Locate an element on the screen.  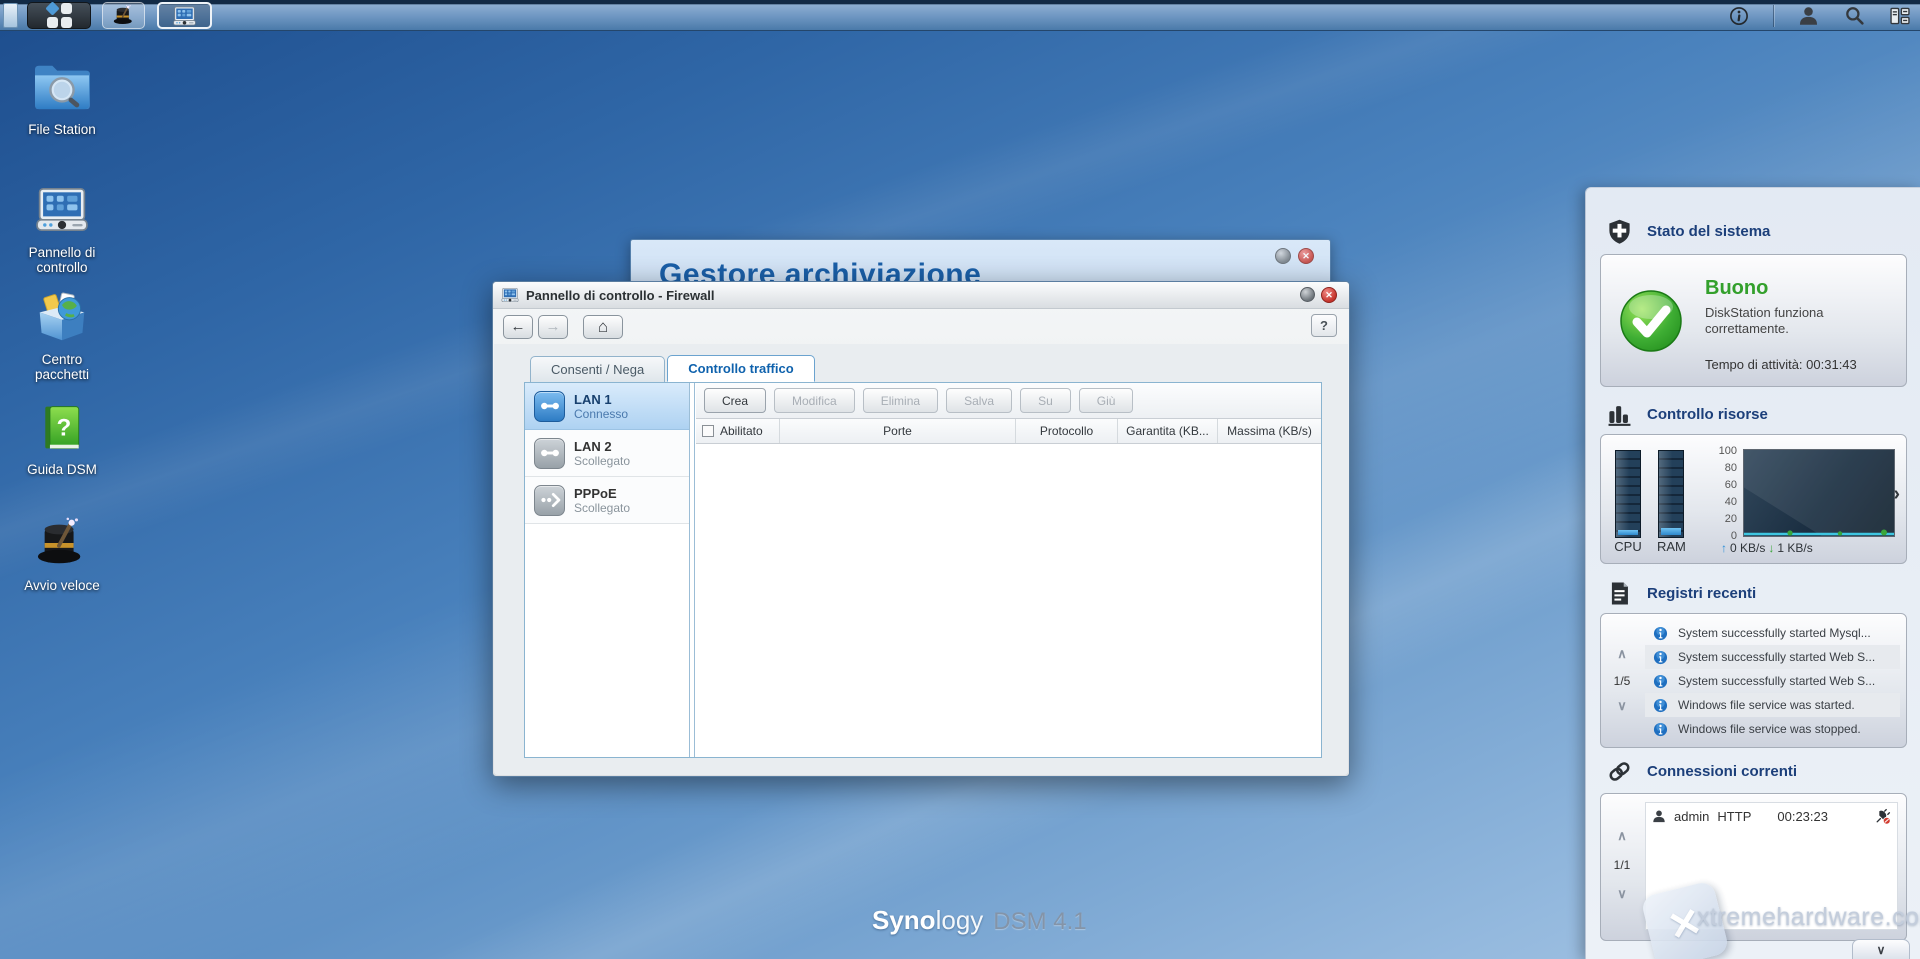
select-all-checkbox is located at coordinates (708, 431).